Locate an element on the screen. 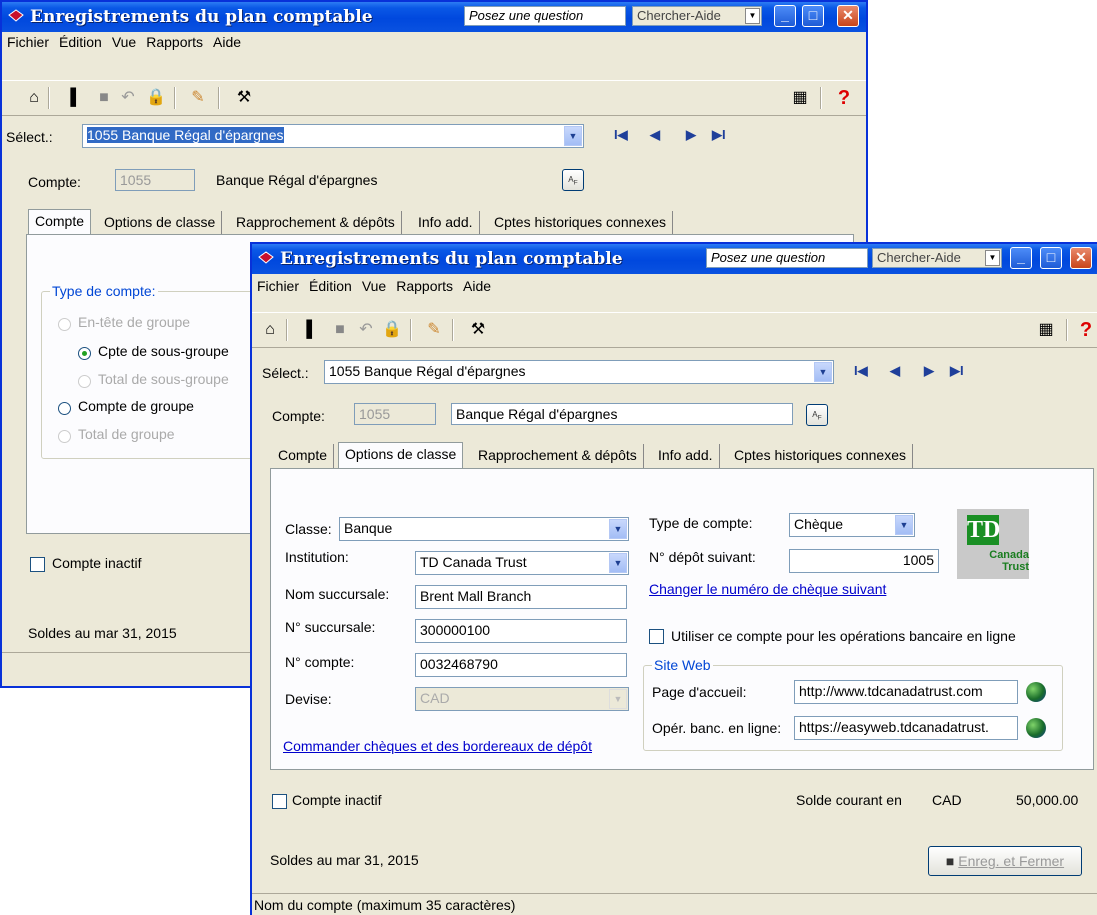 The height and width of the screenshot is (915, 1097). no-succursale-field: 300000100 is located at coordinates (521, 631).